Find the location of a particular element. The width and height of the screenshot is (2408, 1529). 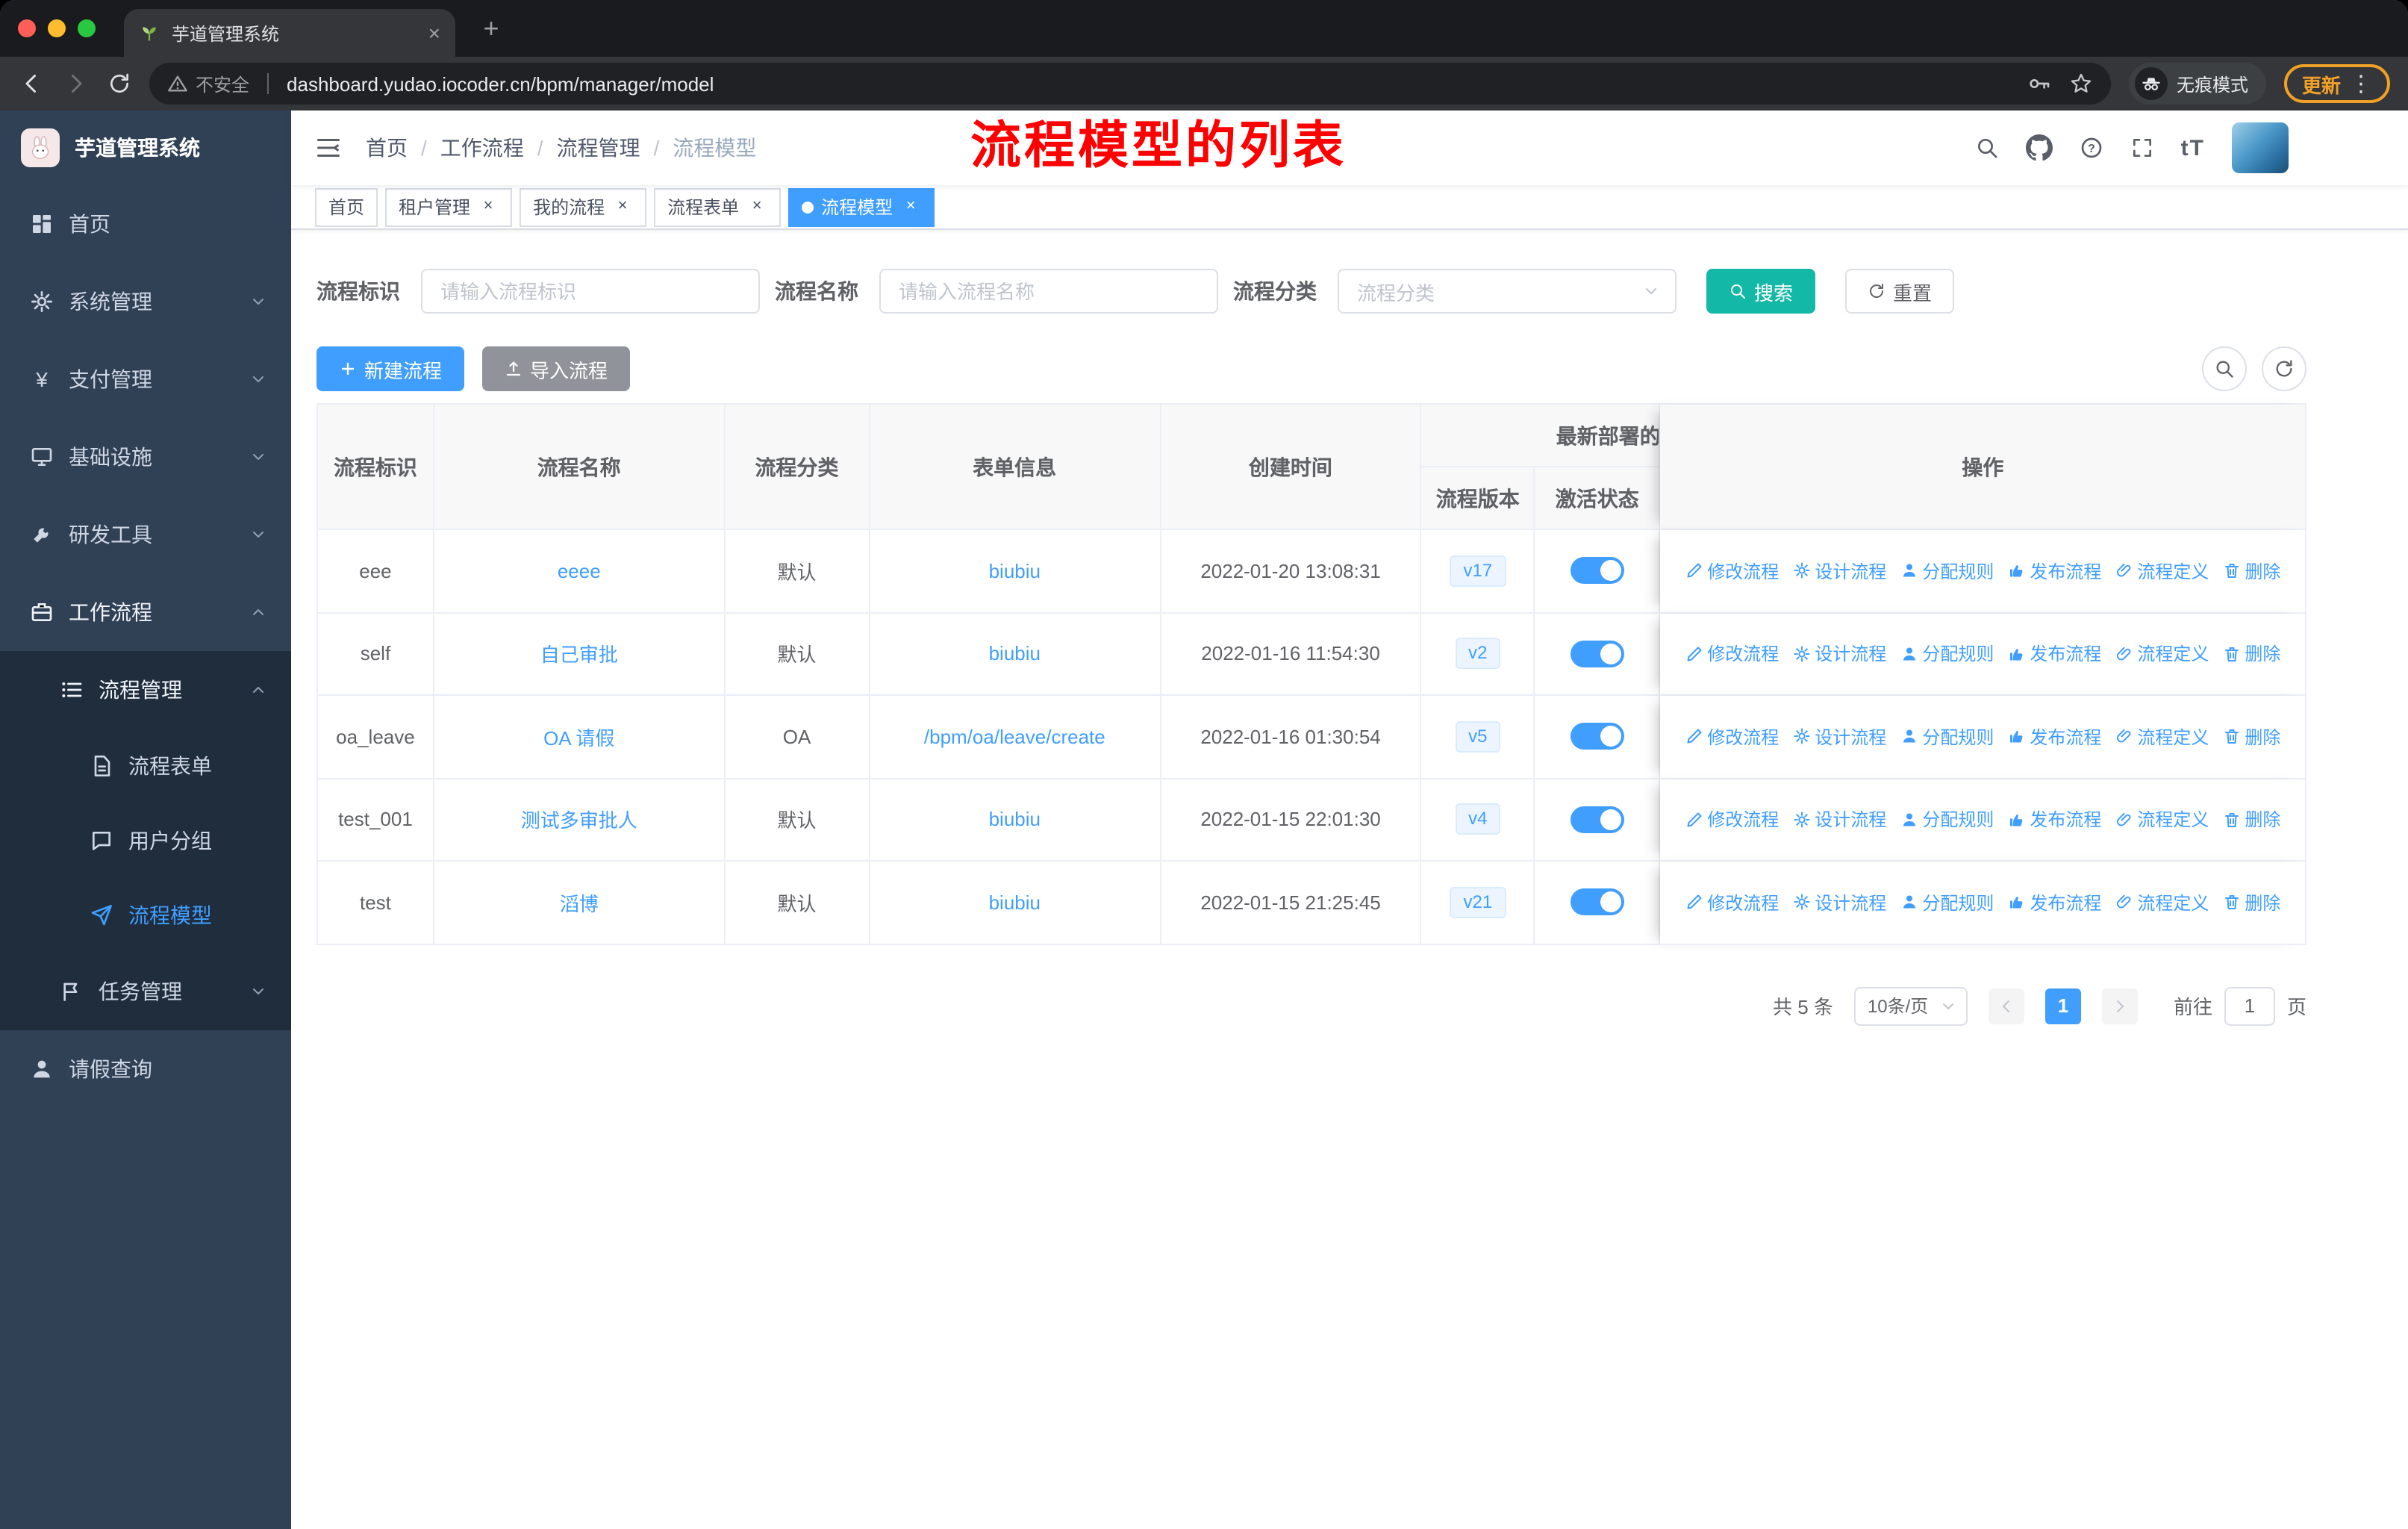

process-name-link: eeee is located at coordinates (579, 571).